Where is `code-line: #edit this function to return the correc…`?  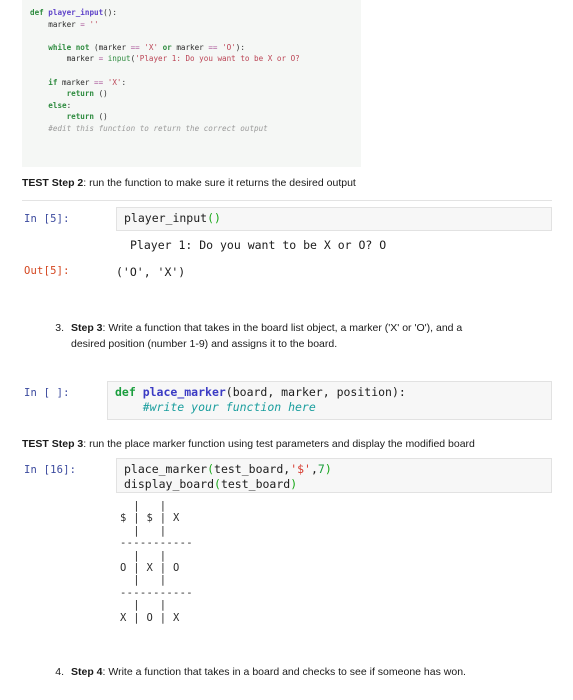
code-line: #edit this function to return the correc… is located at coordinates (195, 129).